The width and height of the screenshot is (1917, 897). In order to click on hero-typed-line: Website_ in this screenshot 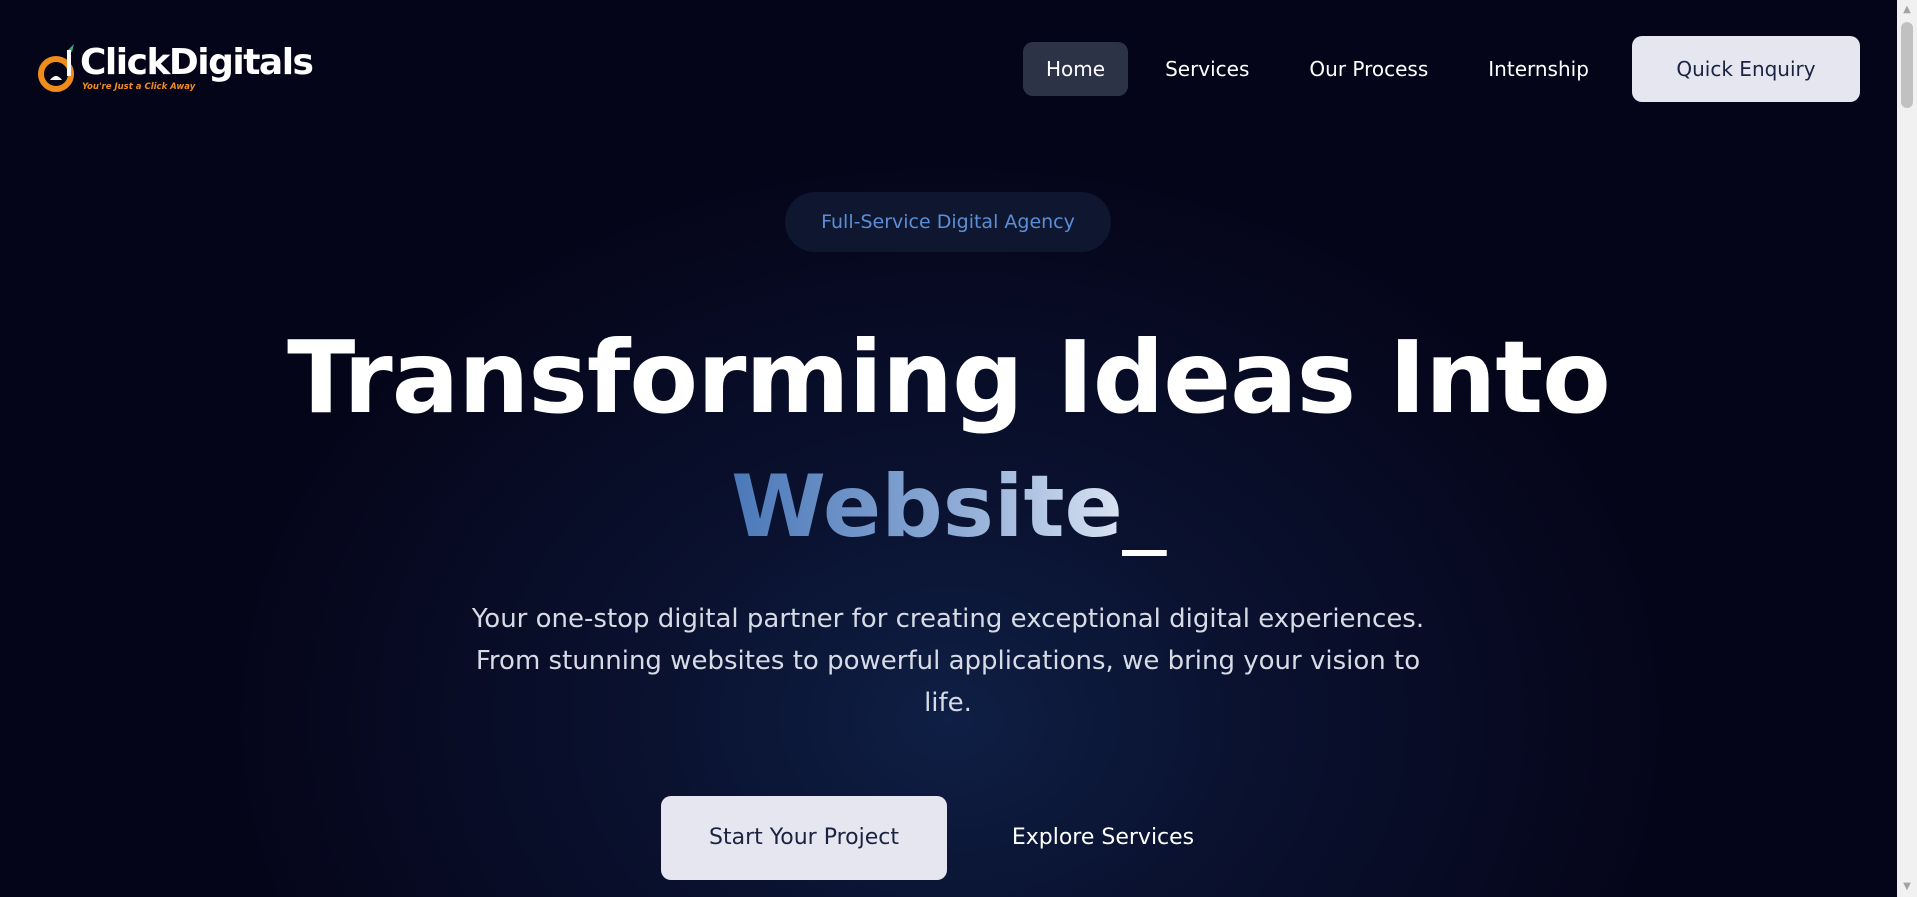, I will do `click(948, 507)`.